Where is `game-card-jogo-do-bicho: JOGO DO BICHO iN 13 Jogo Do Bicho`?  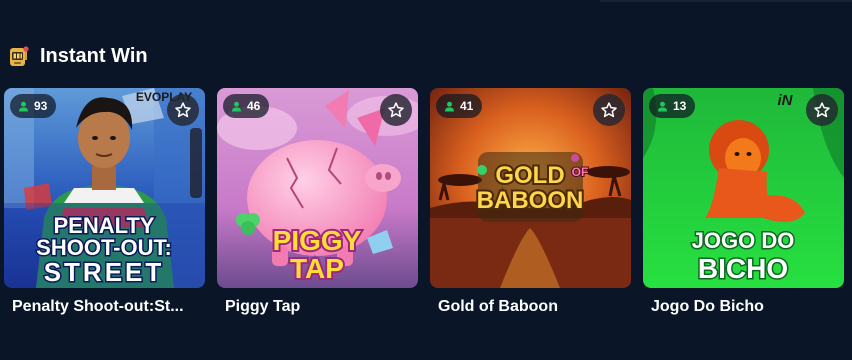 game-card-jogo-do-bicho: JOGO DO BICHO iN 13 Jogo Do Bicho is located at coordinates (743, 202).